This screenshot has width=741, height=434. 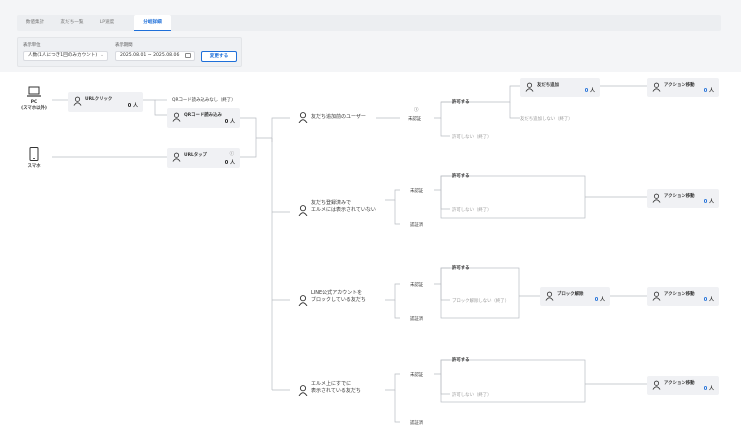 I want to click on tab-lp-speed: LP速度, so click(x=107, y=23).